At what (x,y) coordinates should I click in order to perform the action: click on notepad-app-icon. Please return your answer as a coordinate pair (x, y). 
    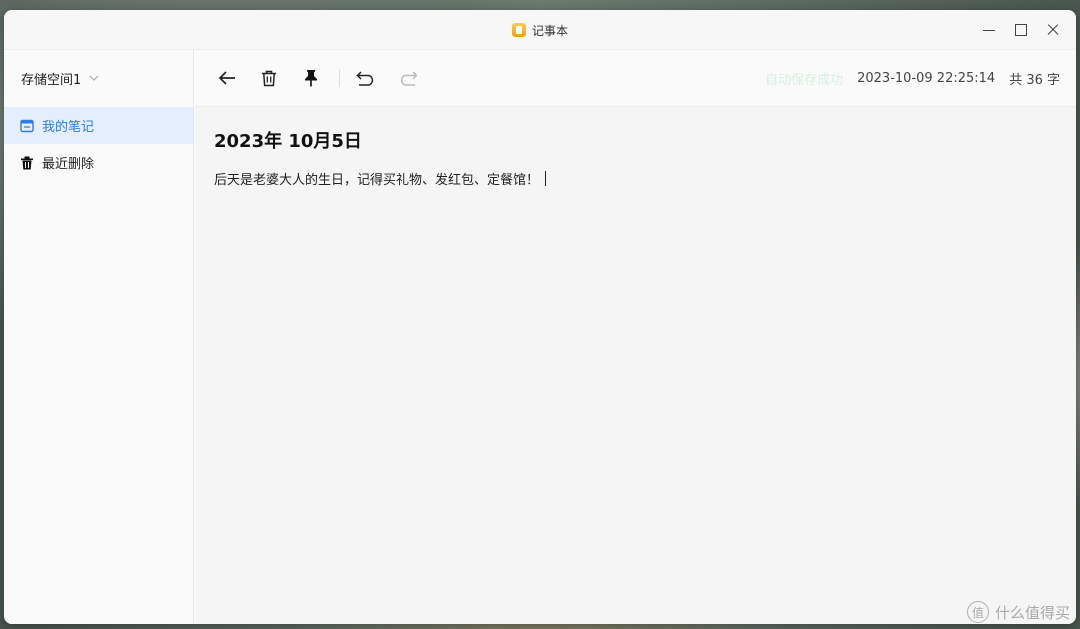
    Looking at the image, I should click on (518, 30).